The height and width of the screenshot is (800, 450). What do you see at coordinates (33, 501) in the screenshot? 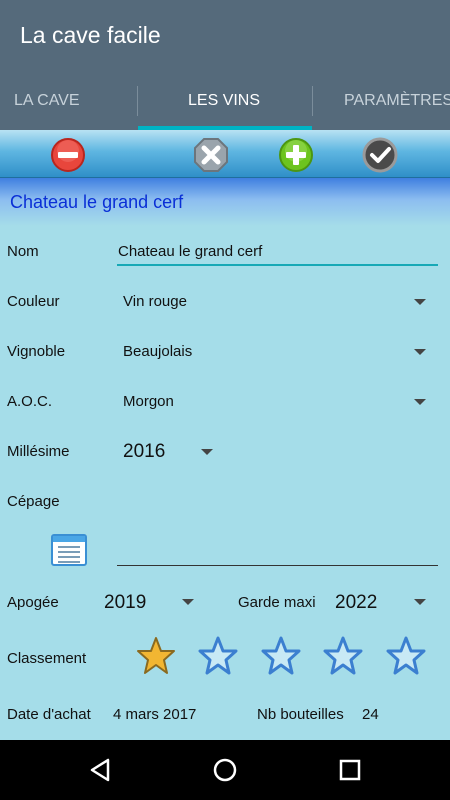
I see `cepage-label: Cépage` at bounding box center [33, 501].